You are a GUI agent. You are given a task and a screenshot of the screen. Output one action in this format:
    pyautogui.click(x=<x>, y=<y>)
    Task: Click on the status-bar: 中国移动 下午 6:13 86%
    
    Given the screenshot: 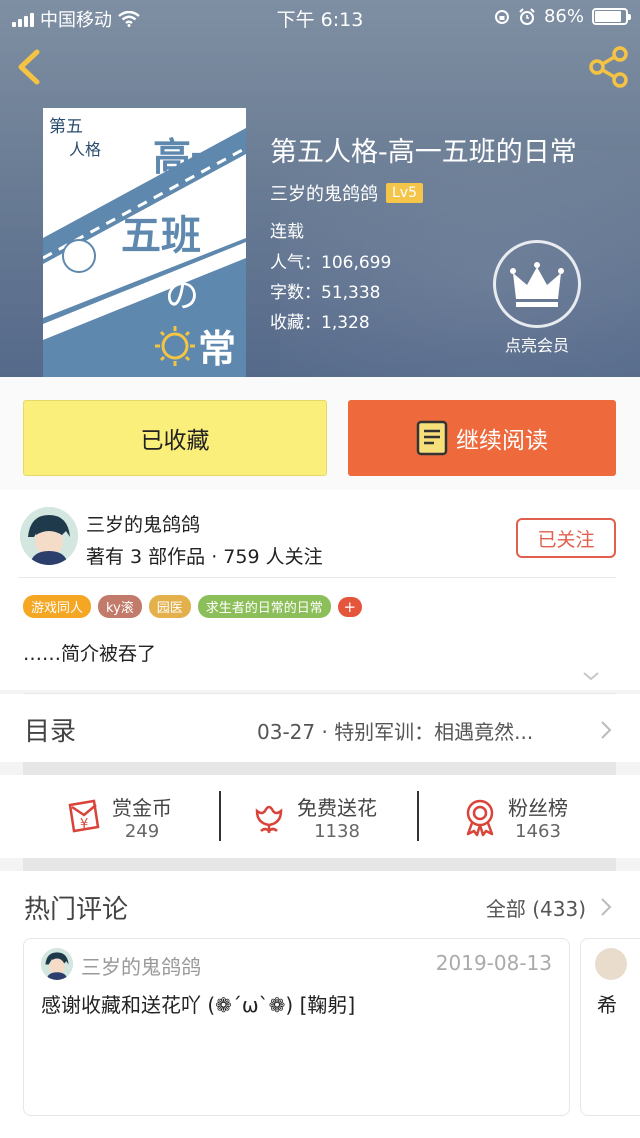 What is the action you would take?
    pyautogui.click(x=320, y=17)
    